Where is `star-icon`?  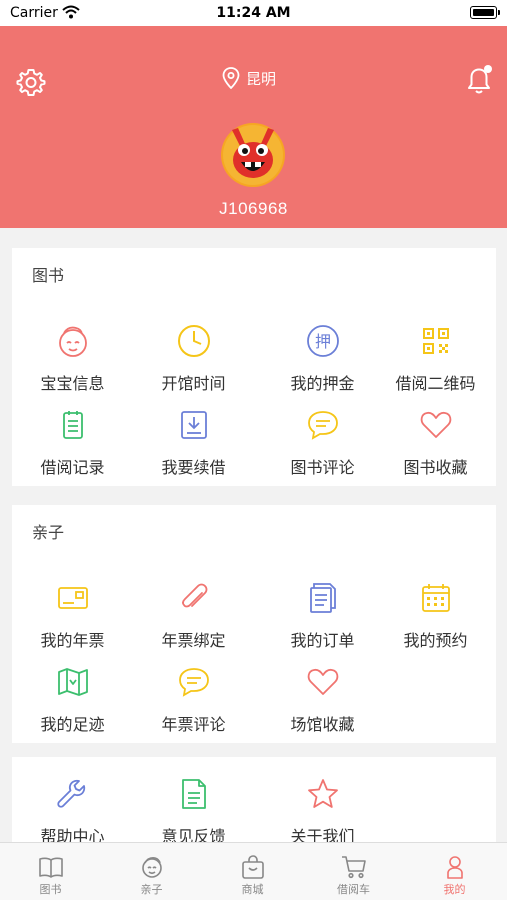 star-icon is located at coordinates (322, 793).